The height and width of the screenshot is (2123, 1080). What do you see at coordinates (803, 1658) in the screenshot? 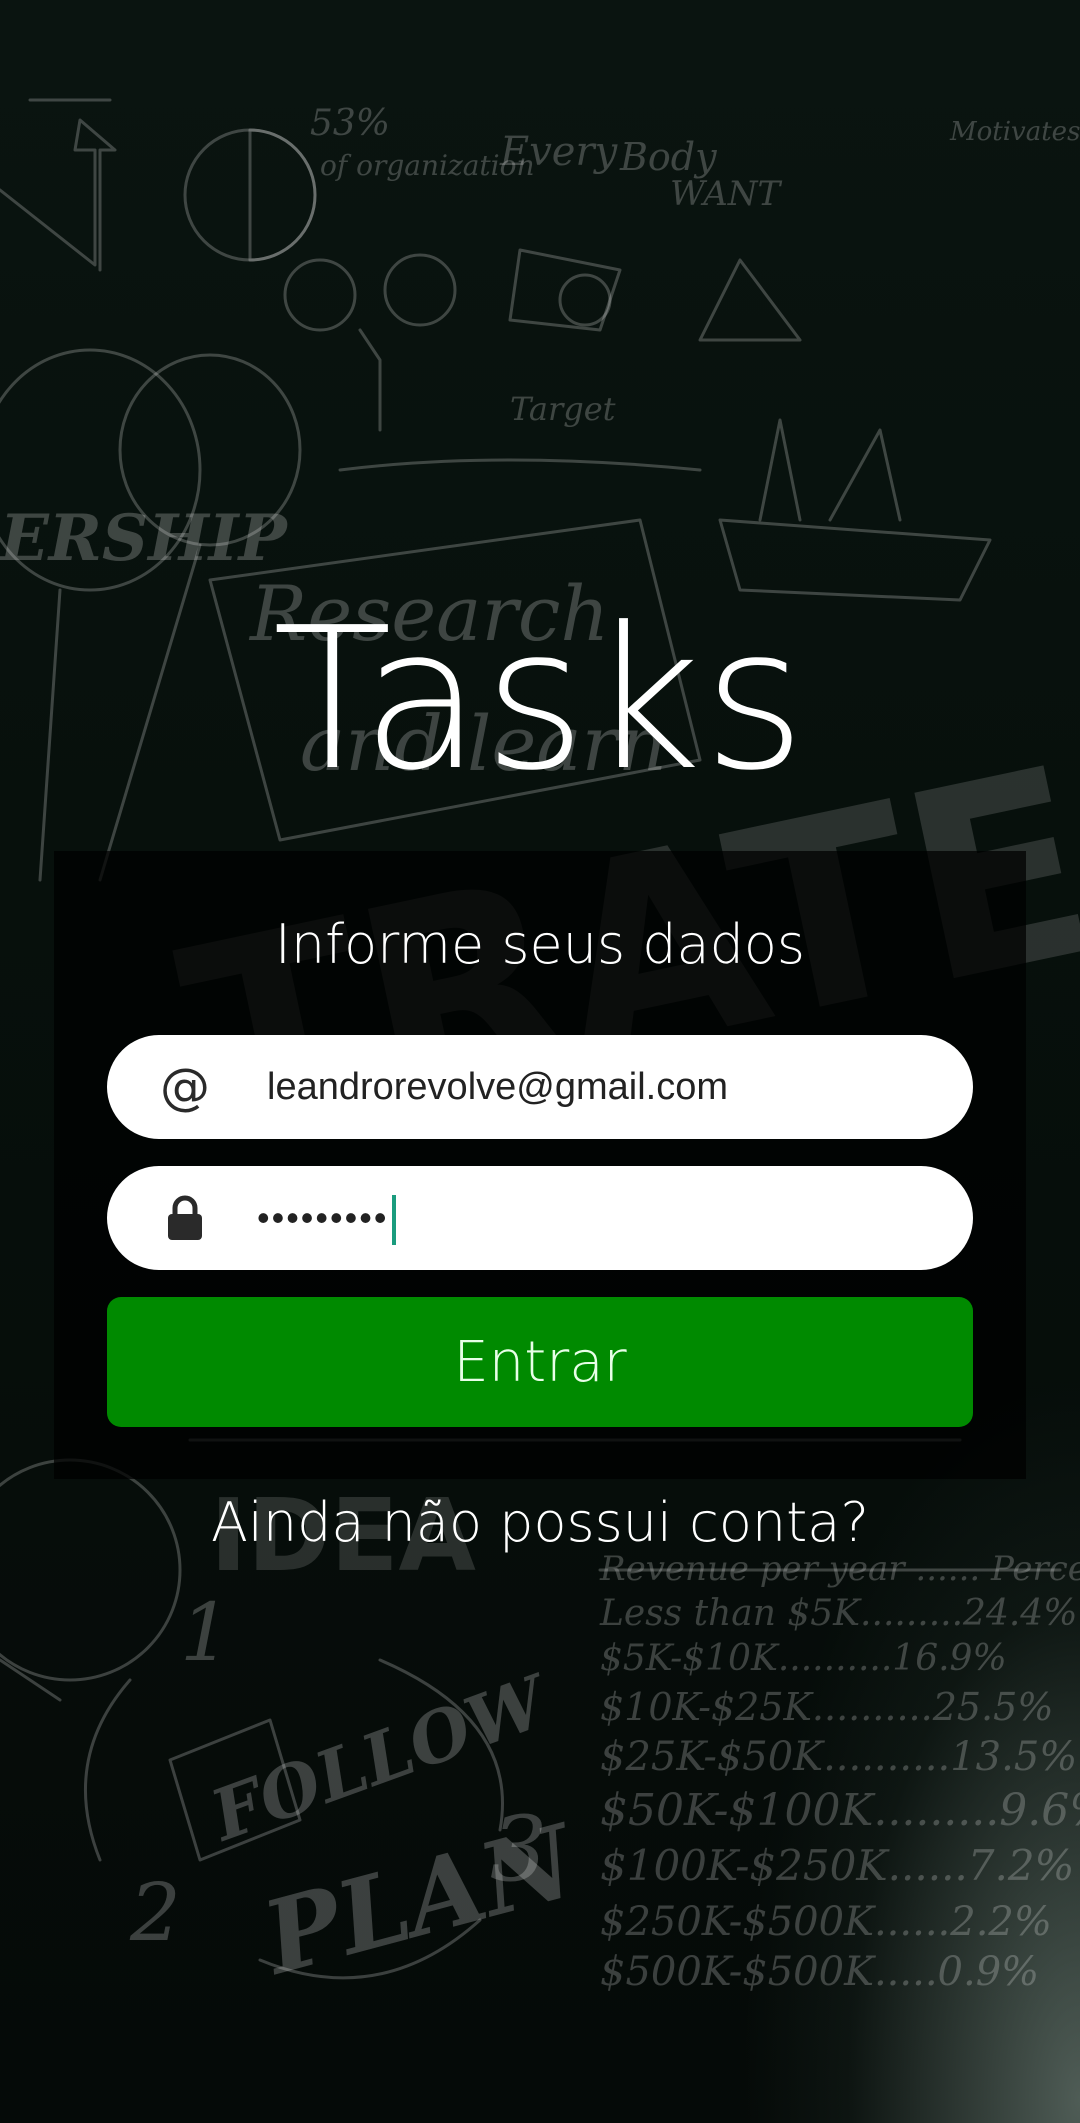
I see `svg-text: $5K-$10K..........16.9%` at bounding box center [803, 1658].